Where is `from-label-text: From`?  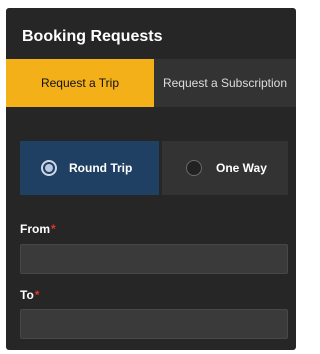 from-label-text: From is located at coordinates (35, 229).